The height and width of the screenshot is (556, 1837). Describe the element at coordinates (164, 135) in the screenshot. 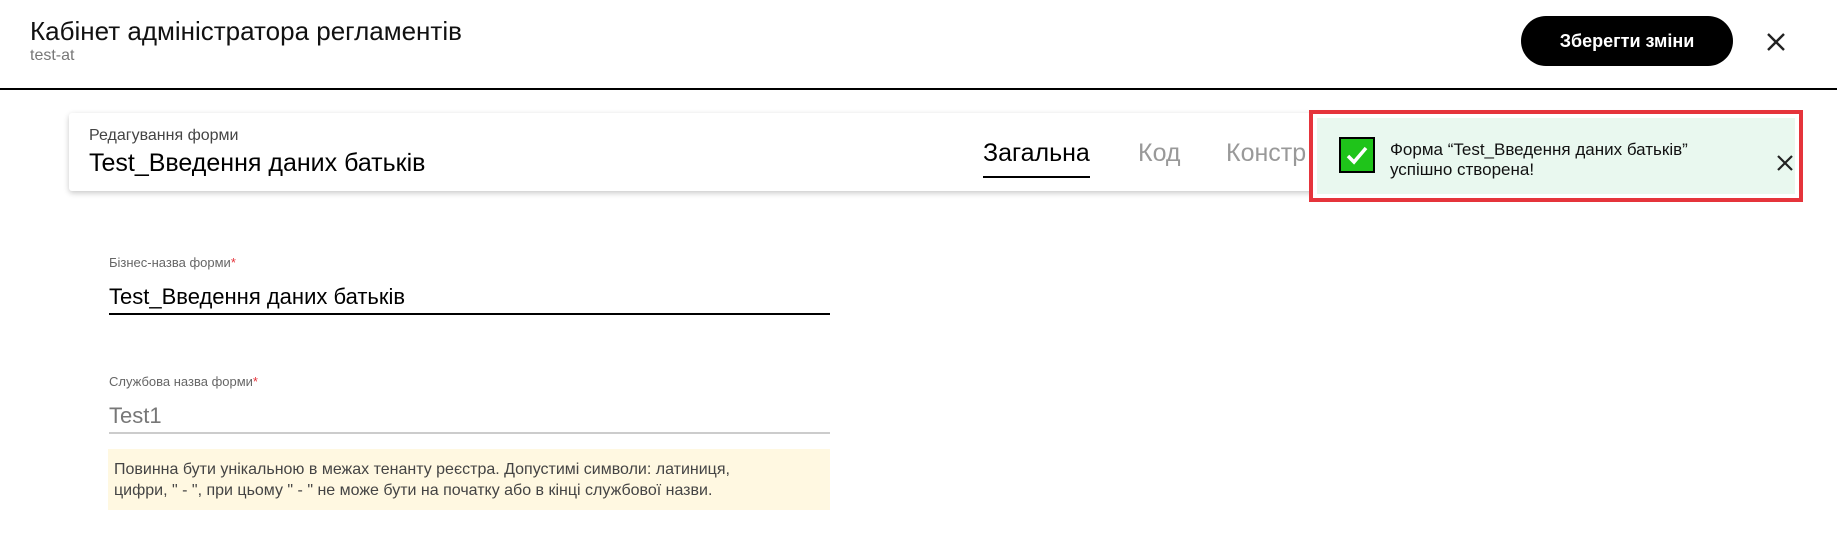

I see `card-label: Редагування форми` at that location.